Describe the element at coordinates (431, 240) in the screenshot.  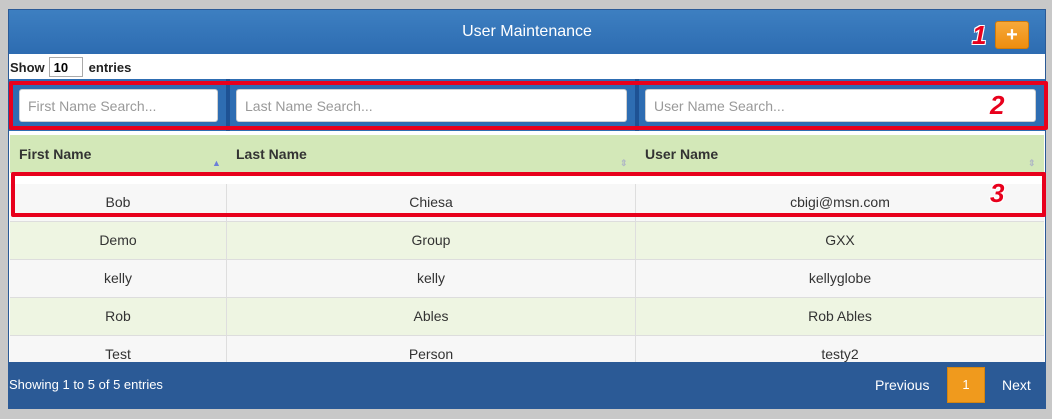
I see `cell-last-name: Group` at that location.